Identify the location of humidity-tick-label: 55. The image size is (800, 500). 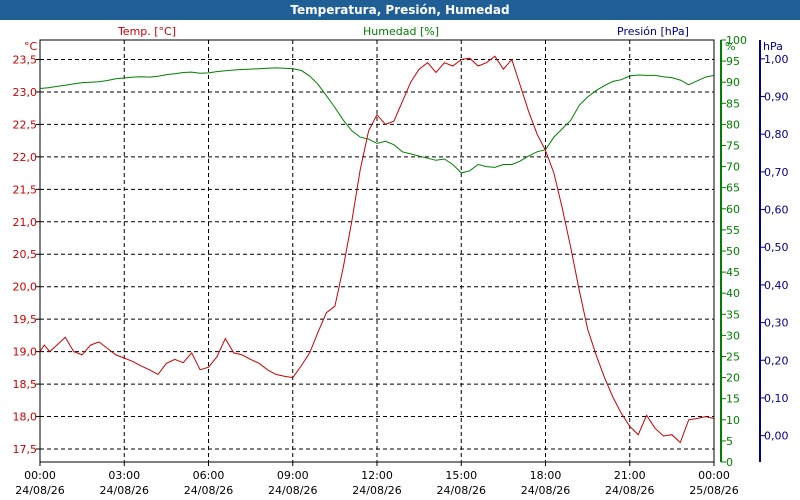
(733, 230).